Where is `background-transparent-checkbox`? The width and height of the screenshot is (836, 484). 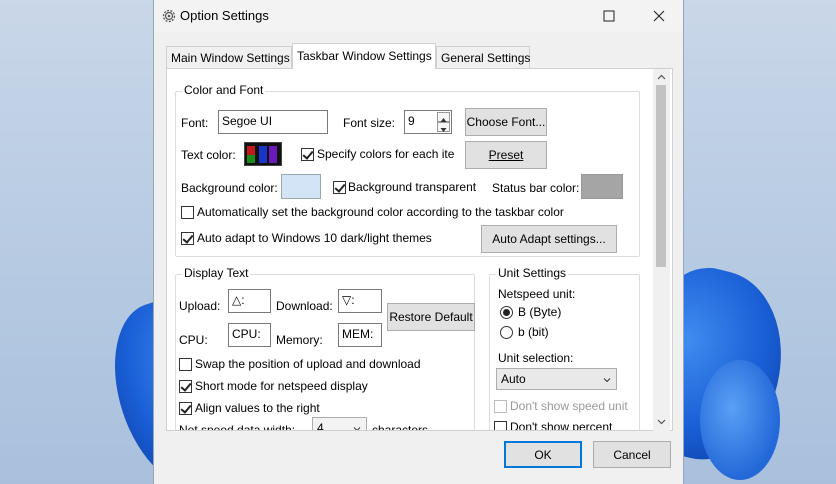
background-transparent-checkbox is located at coordinates (339, 187).